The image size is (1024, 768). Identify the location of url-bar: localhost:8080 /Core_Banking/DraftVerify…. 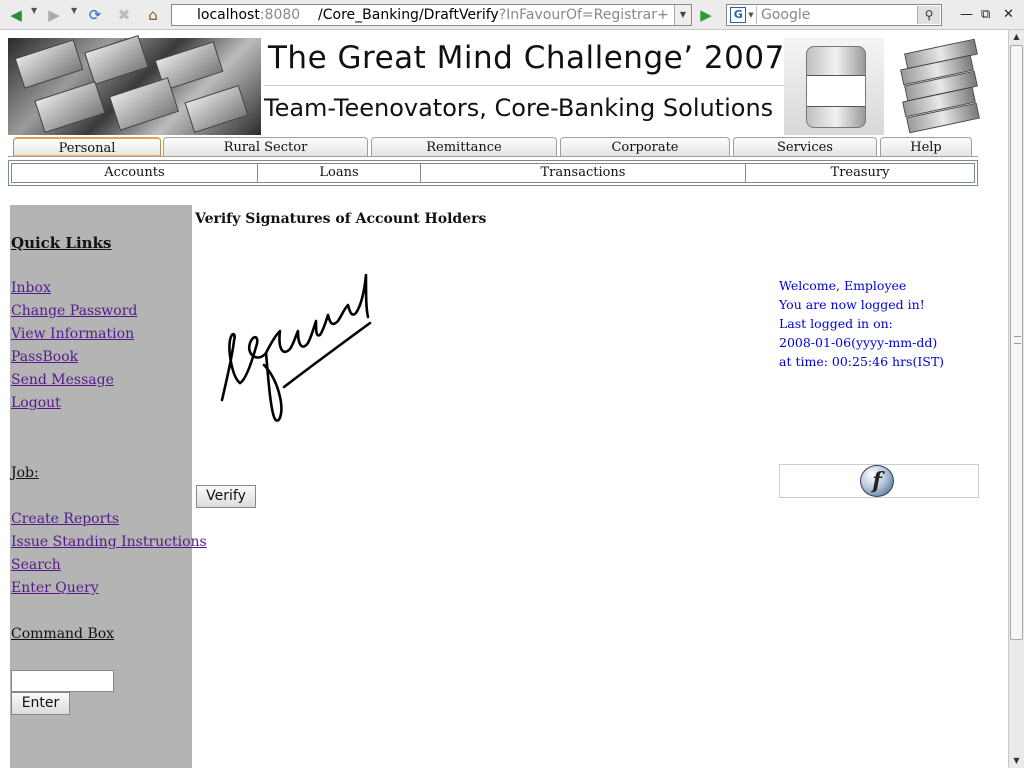
(431, 15).